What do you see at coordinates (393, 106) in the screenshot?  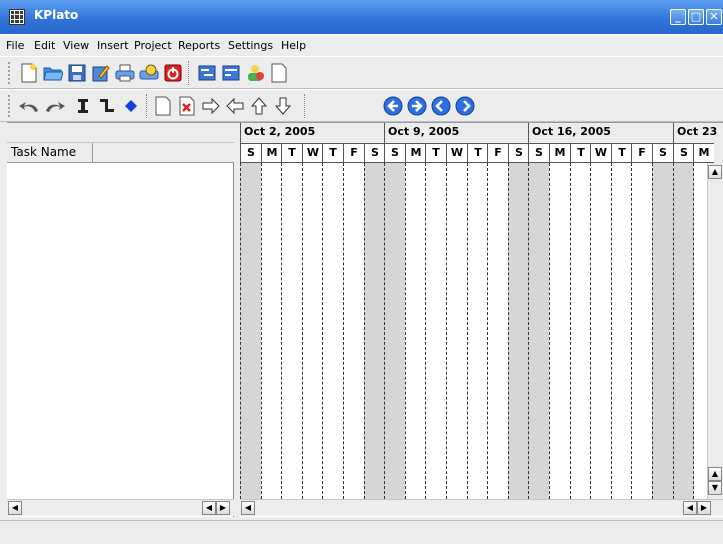 I see `go-back-icon` at bounding box center [393, 106].